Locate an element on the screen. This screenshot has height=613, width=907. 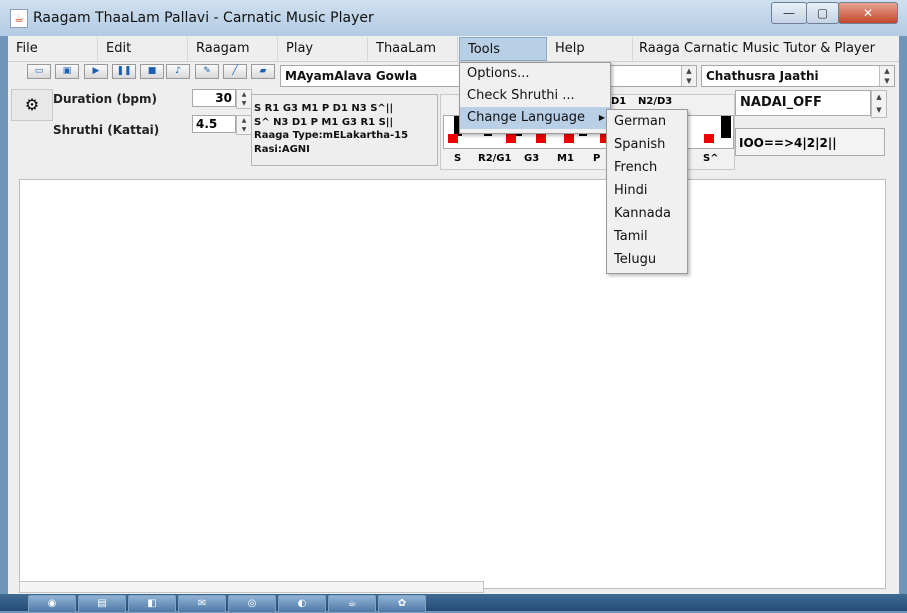
key-marker-s-upper is located at coordinates (709, 138).